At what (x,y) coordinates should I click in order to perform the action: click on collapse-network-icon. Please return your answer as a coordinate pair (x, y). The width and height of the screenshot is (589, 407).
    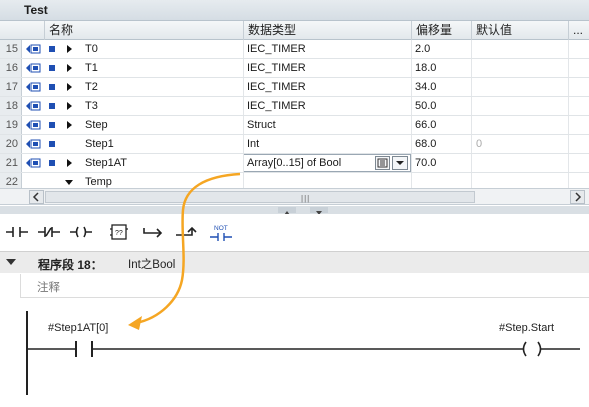
    Looking at the image, I should click on (11, 262).